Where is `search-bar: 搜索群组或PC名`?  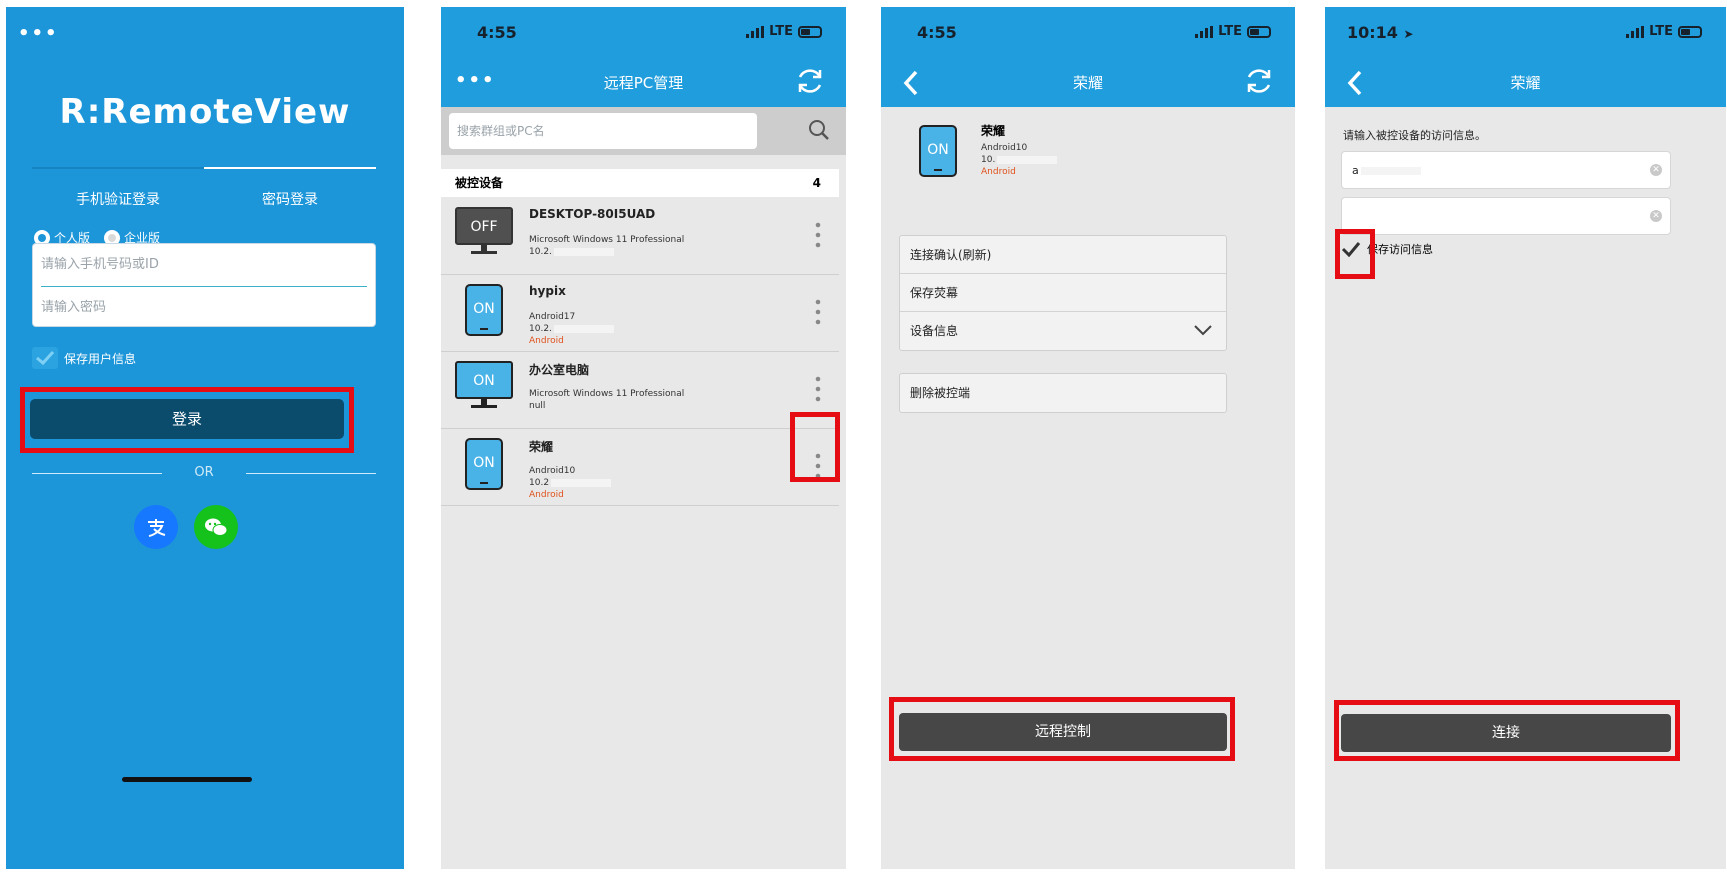
search-bar: 搜索群组或PC名 is located at coordinates (643, 131).